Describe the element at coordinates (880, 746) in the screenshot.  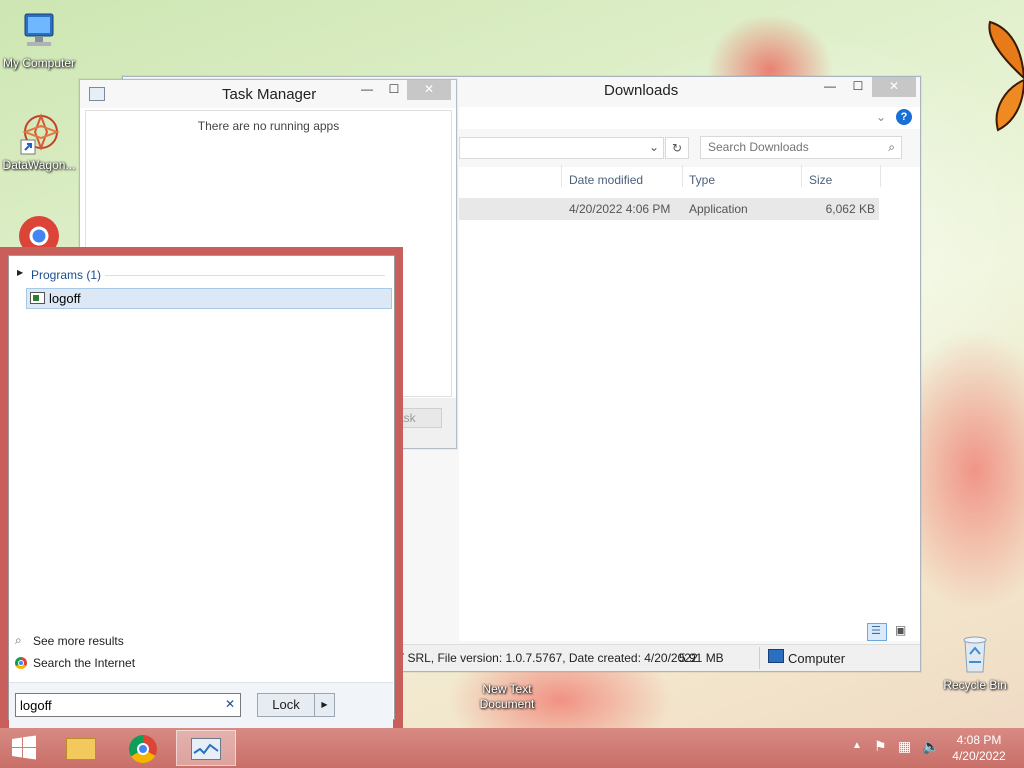
I see `action-center-flag-icon: ⚑` at that location.